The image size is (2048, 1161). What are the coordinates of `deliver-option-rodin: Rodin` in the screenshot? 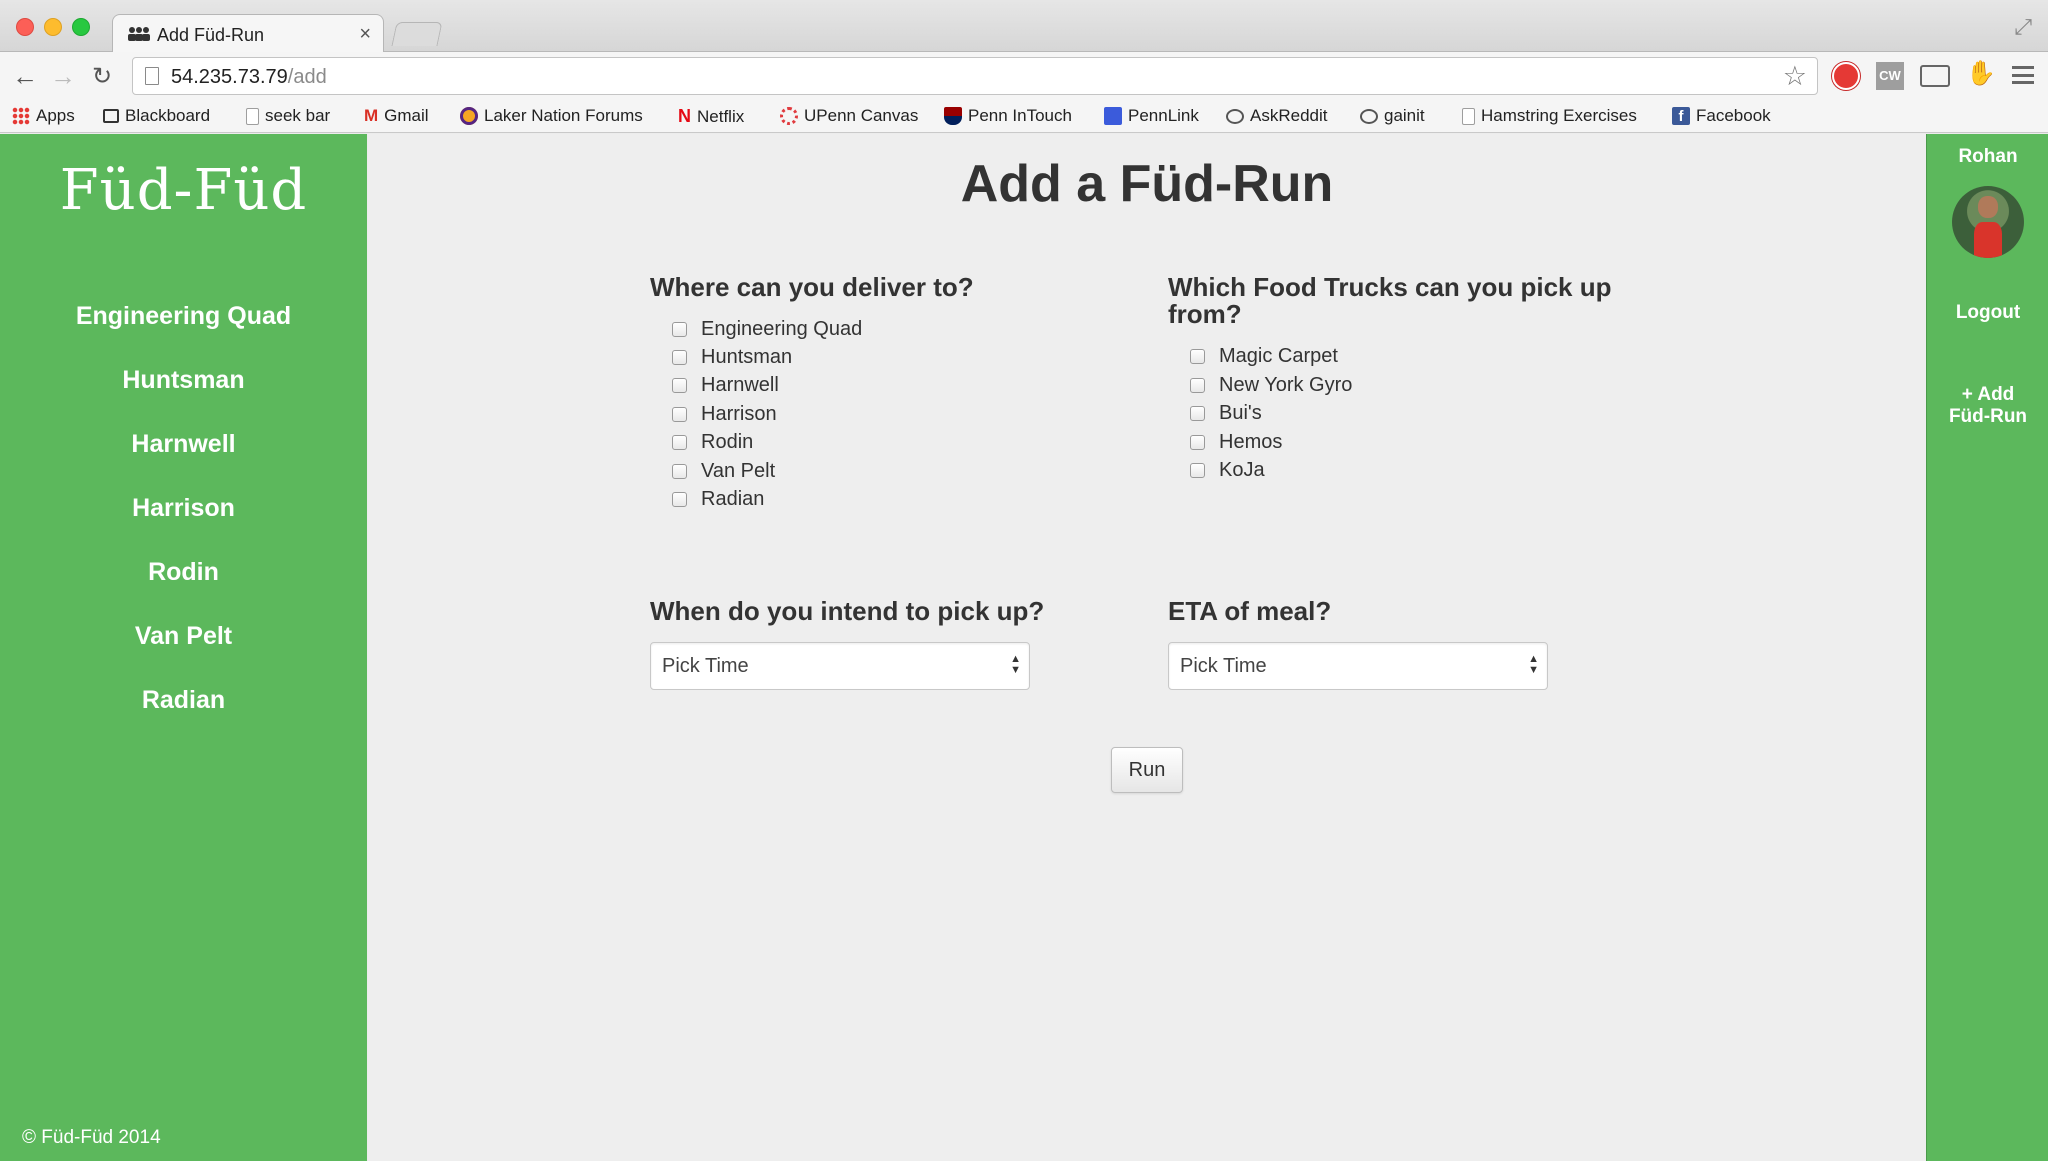 It's located at (712, 442).